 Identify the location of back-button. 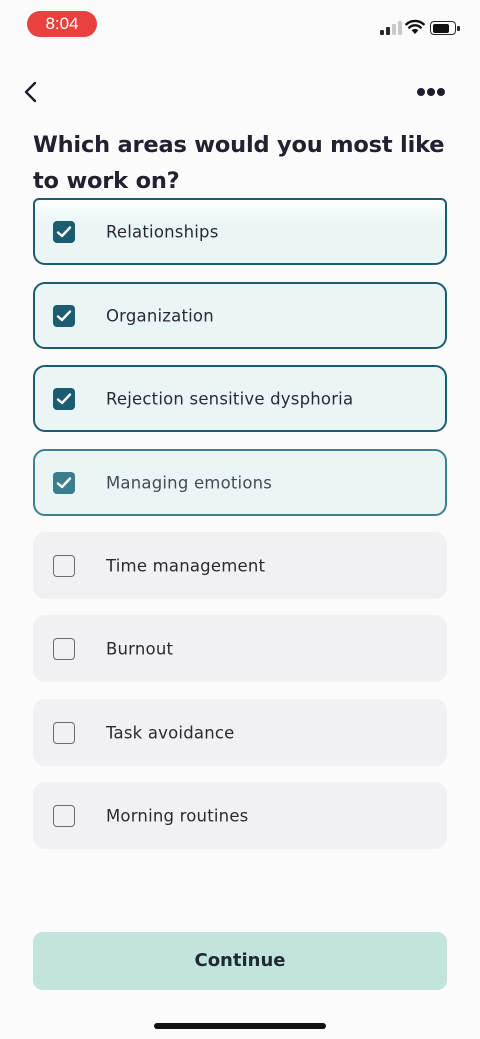
(32, 92).